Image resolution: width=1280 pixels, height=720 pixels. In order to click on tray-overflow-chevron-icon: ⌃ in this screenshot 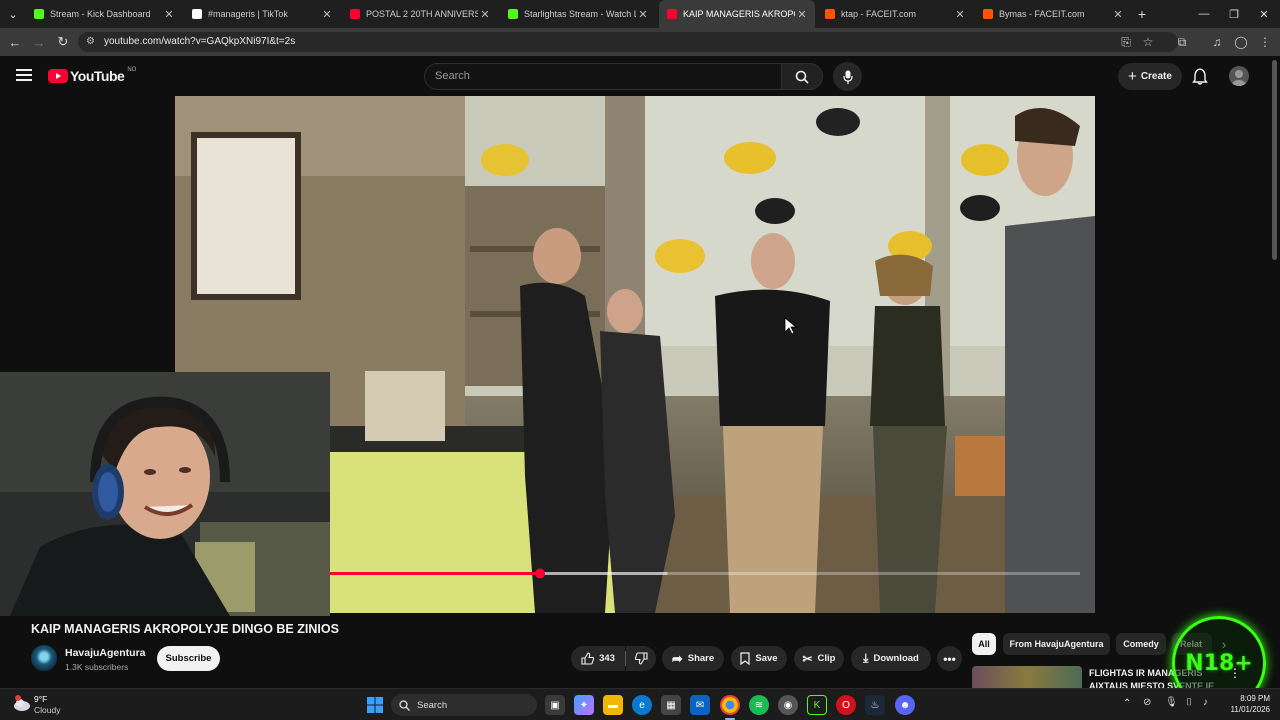, I will do `click(1127, 703)`.